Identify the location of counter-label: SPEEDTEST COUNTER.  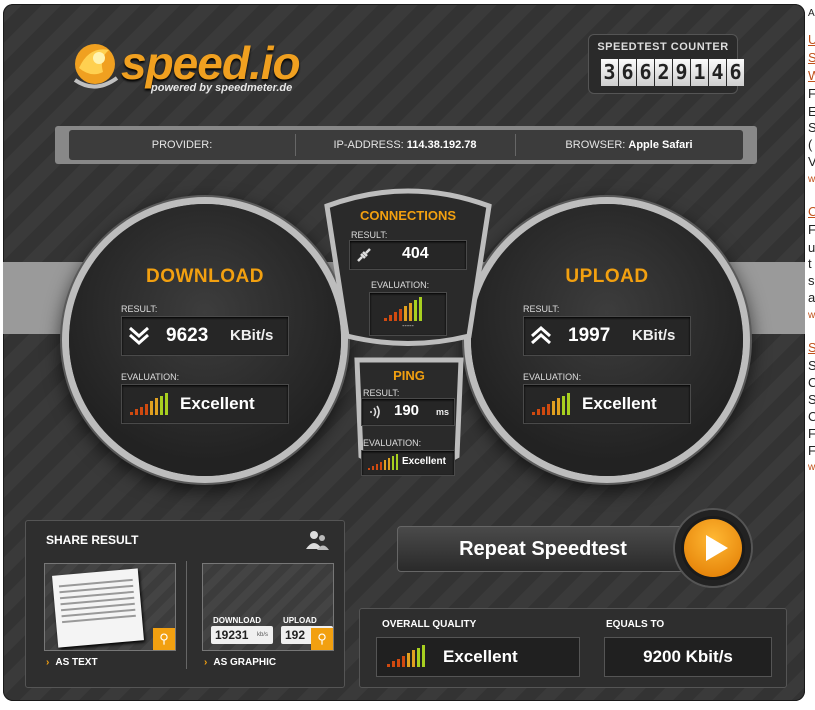
(663, 47).